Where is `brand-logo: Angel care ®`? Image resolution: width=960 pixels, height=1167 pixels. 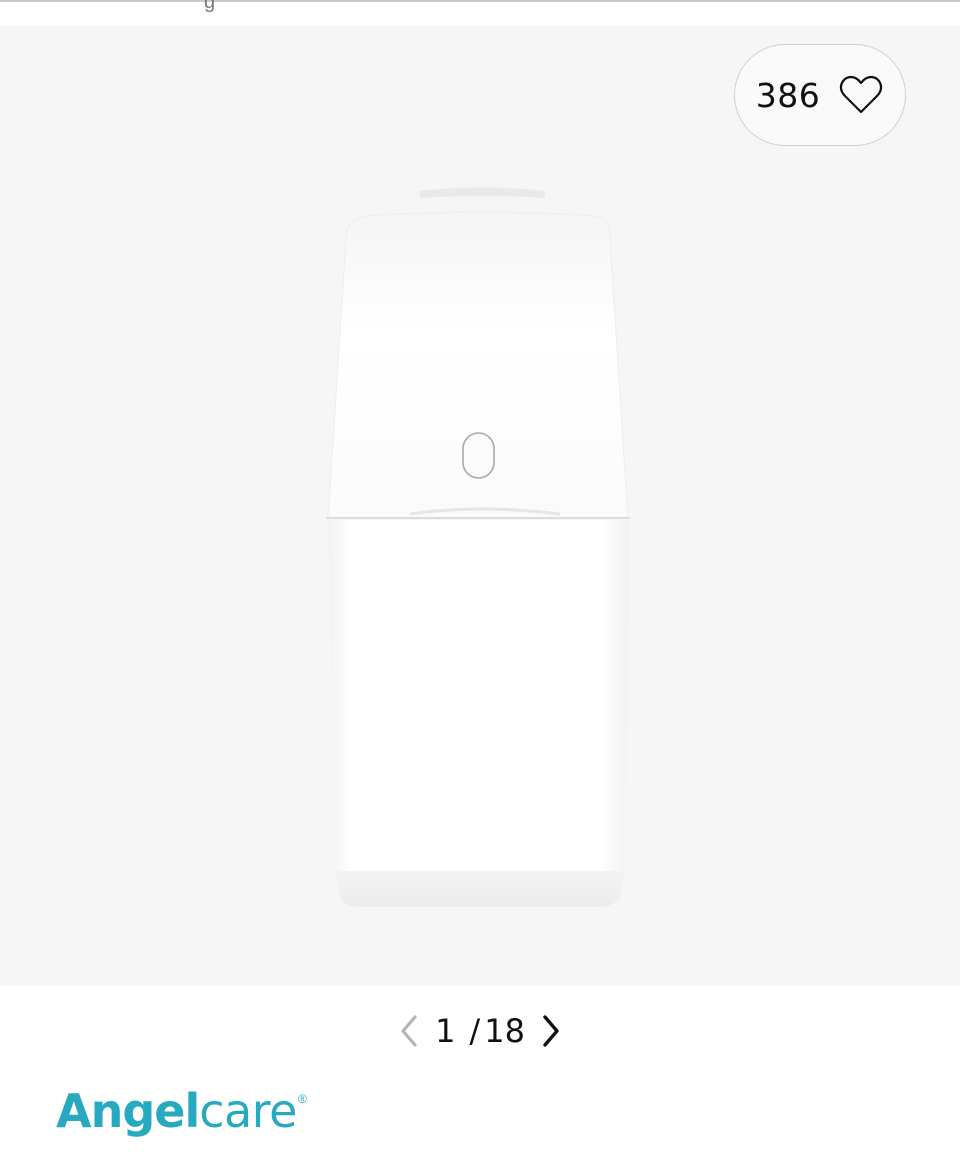 brand-logo: Angel care ® is located at coordinates (181, 1119).